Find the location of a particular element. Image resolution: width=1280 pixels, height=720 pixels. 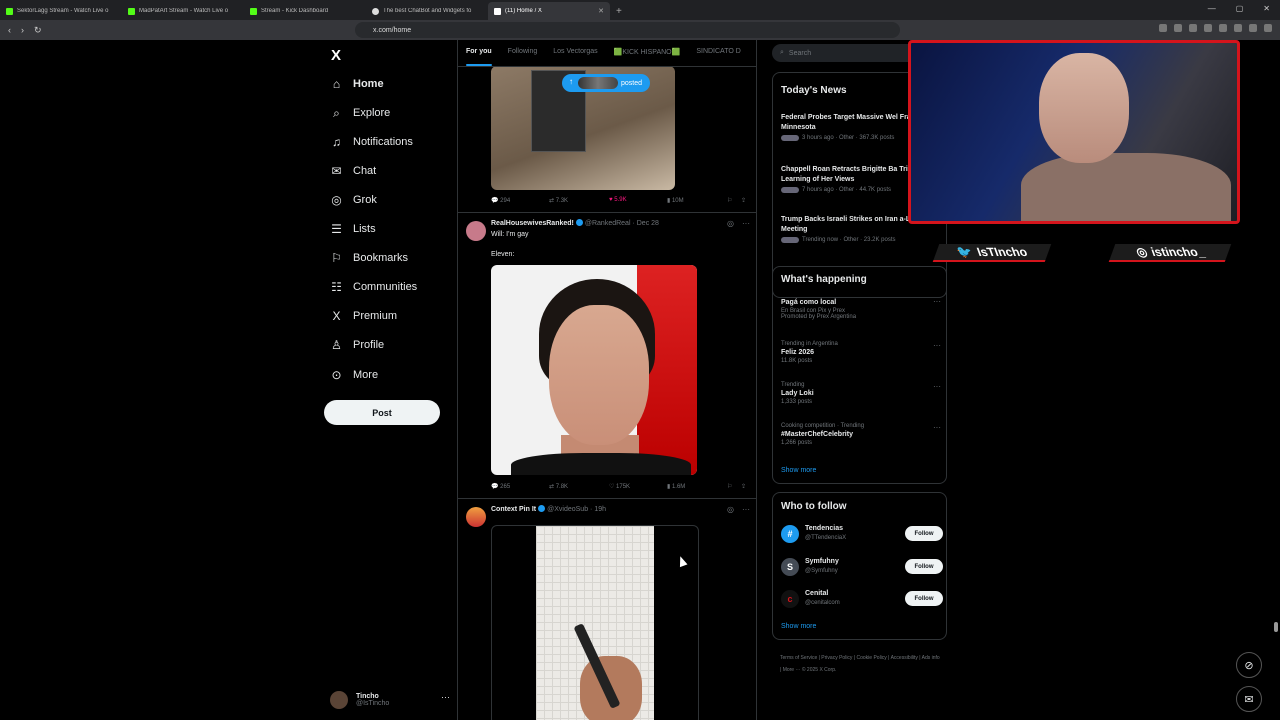

scrollbar is located at coordinates (1276, 380).